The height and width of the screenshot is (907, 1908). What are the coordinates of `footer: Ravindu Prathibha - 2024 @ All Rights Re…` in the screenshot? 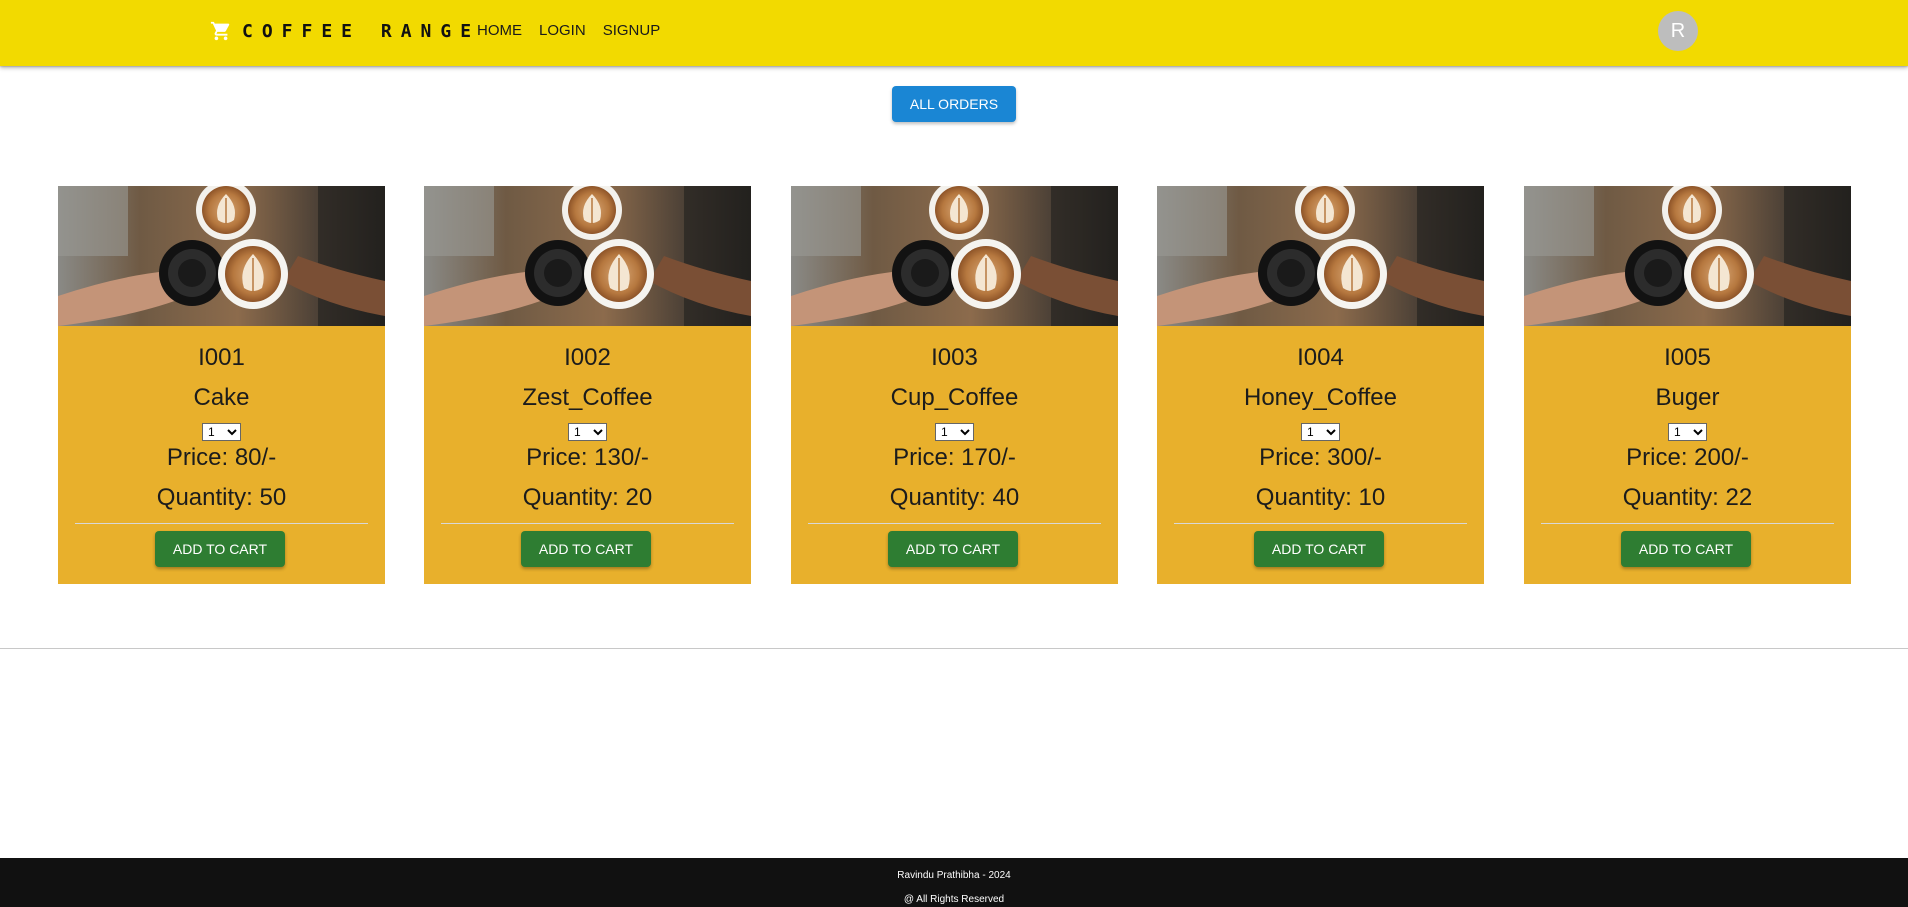 It's located at (954, 882).